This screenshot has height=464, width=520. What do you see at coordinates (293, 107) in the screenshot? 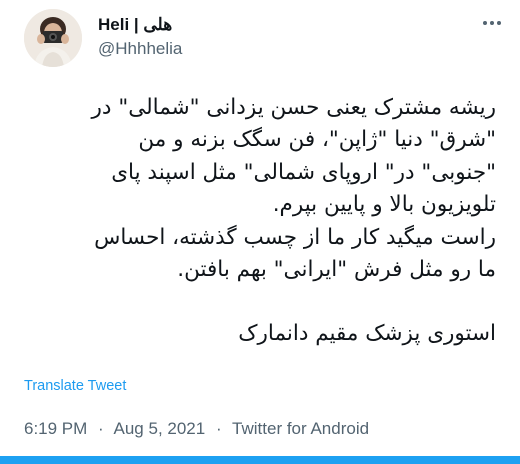
I see `tweet-text-line: ریشه مشترک یعنی حسن یزدانی "شمالی" در` at bounding box center [293, 107].